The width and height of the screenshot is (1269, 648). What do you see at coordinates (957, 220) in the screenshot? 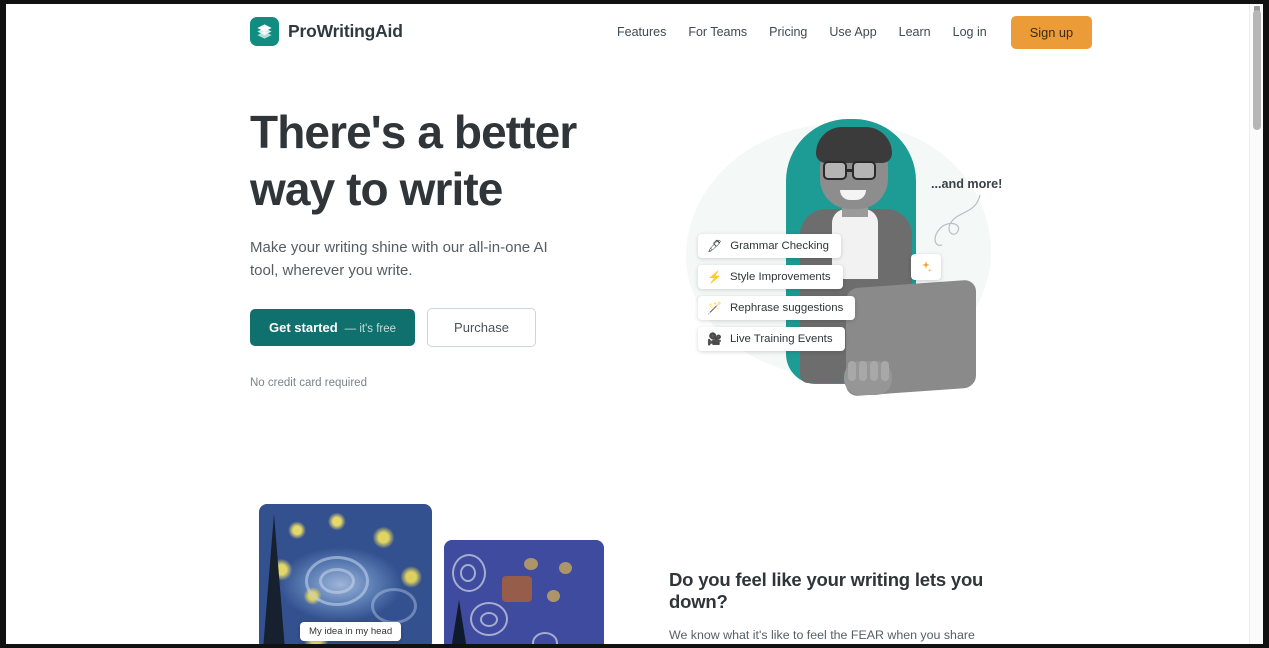
I see `curly-pointer-line` at bounding box center [957, 220].